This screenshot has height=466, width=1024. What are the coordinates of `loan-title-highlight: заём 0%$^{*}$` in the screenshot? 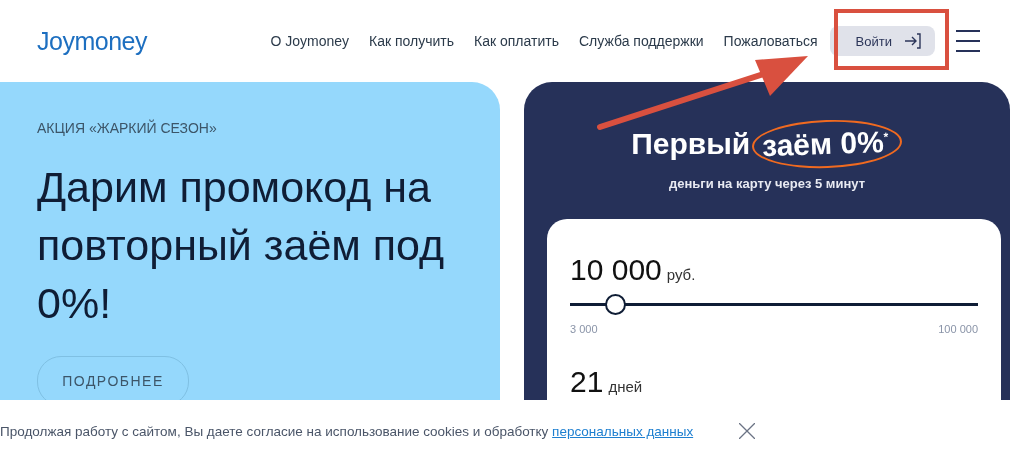 It's located at (825, 143).